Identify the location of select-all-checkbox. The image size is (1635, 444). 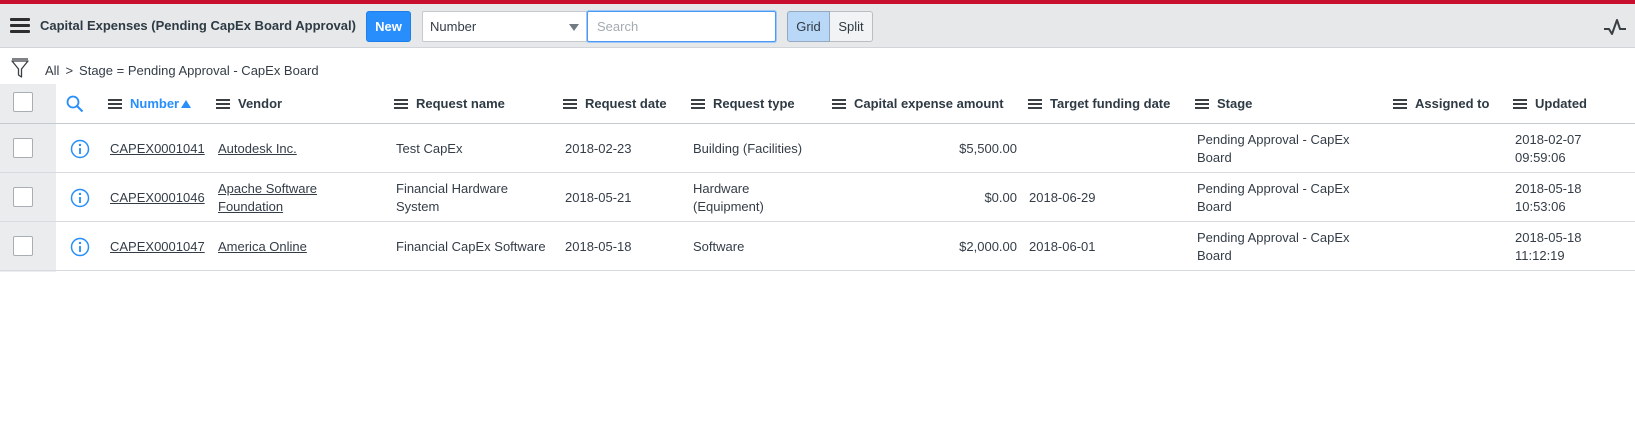
(23, 102).